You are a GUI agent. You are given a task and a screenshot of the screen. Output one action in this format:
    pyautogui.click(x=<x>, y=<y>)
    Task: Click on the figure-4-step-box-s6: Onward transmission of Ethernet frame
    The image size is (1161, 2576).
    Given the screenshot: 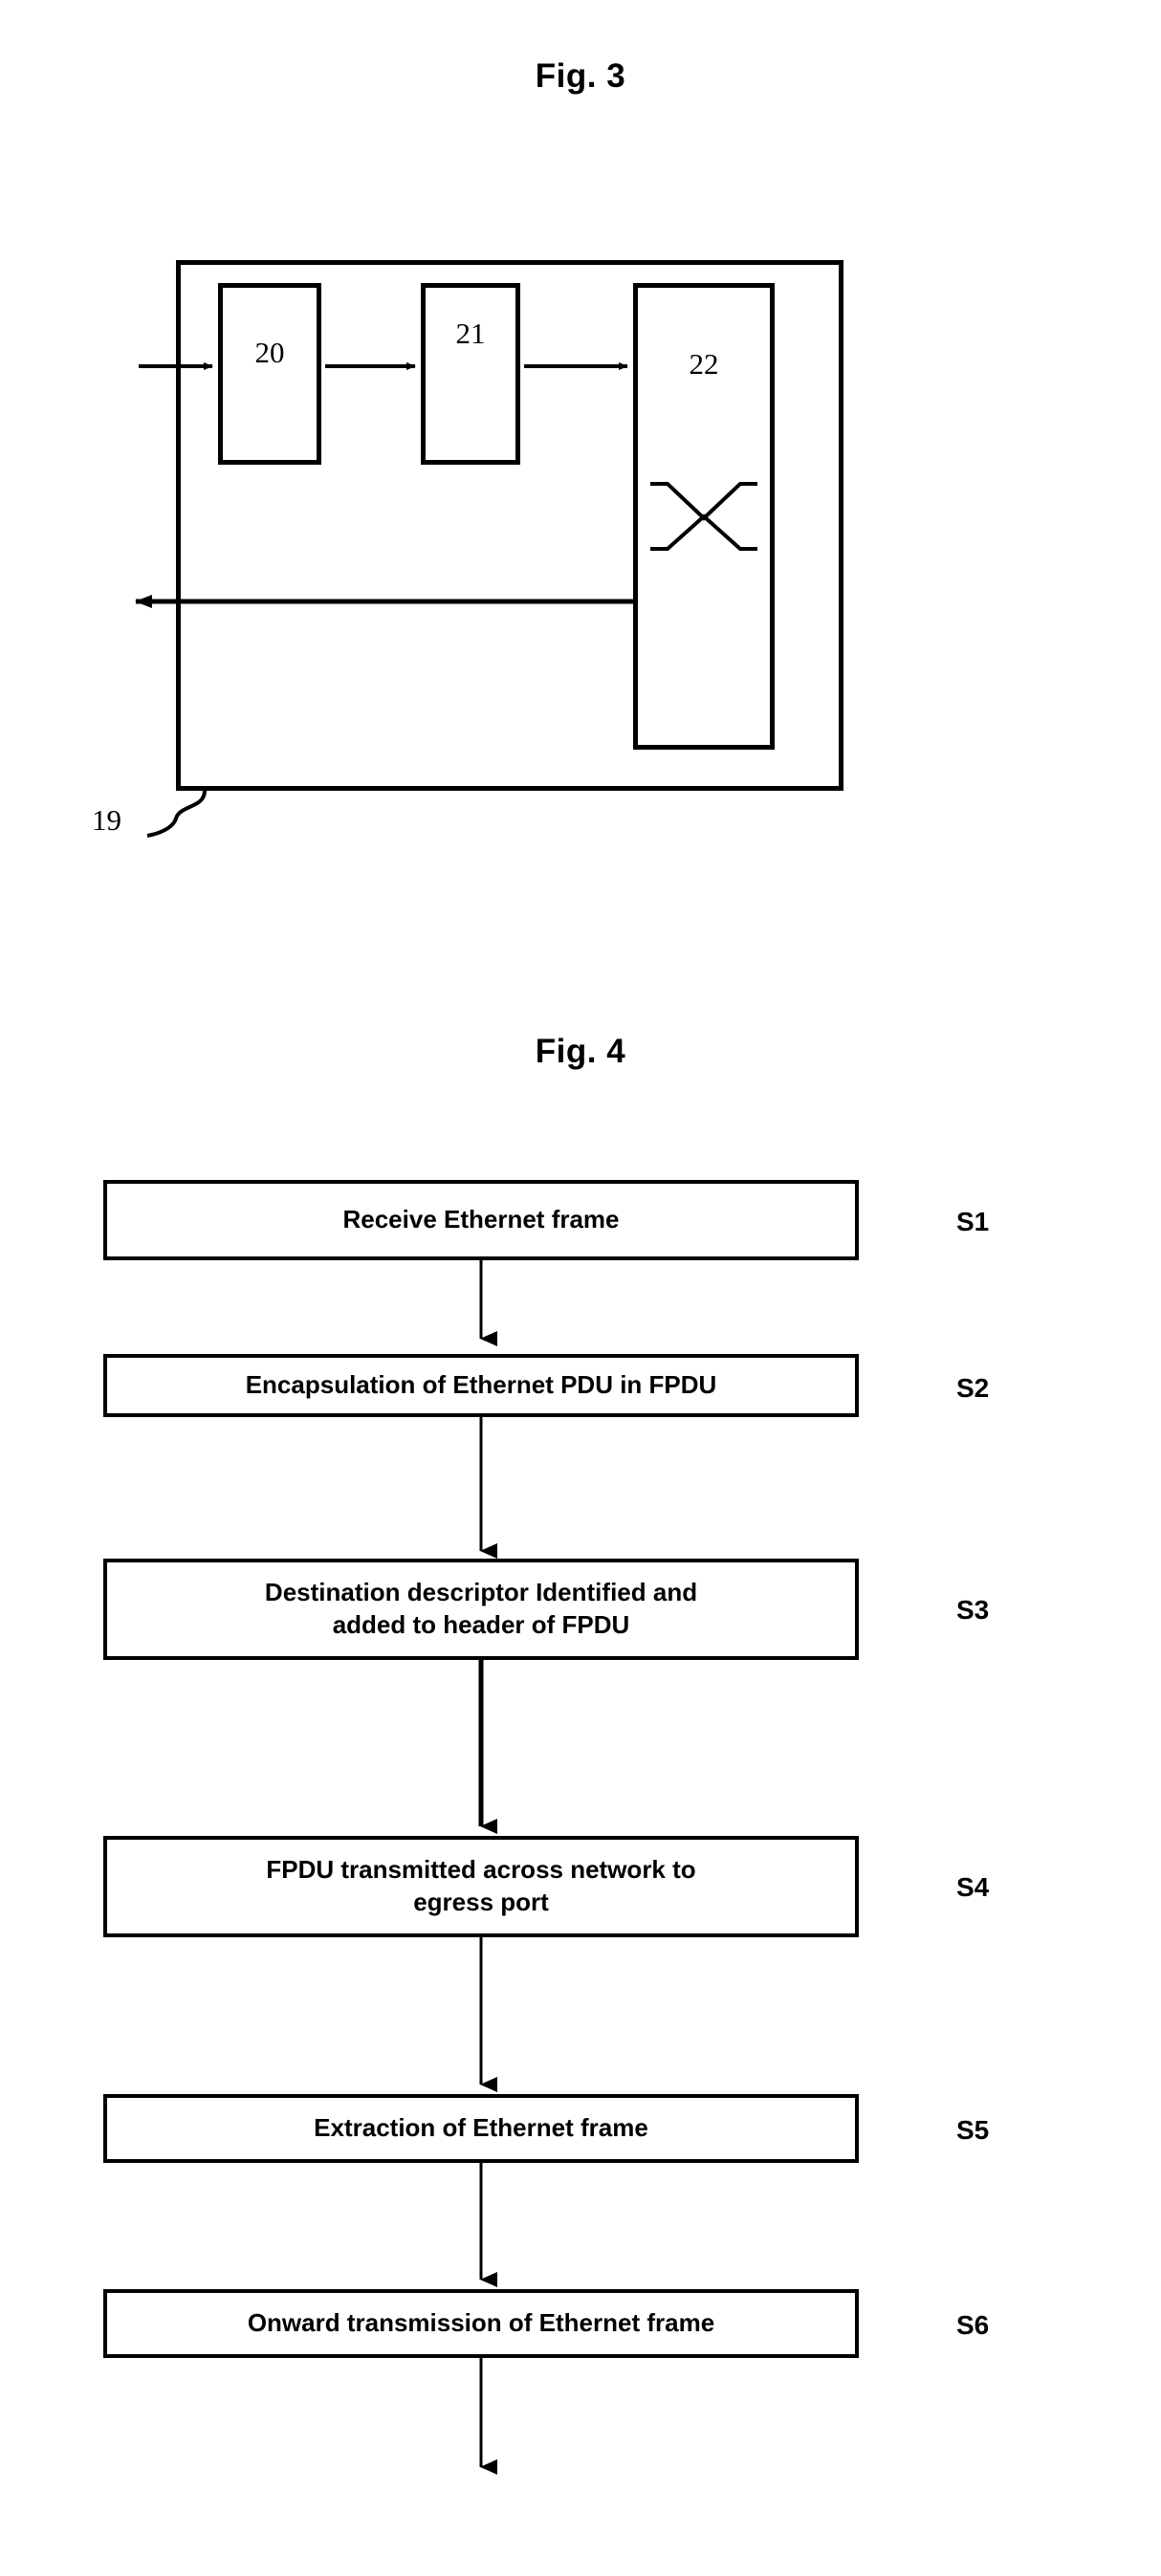 What is the action you would take?
    pyautogui.click(x=481, y=2323)
    